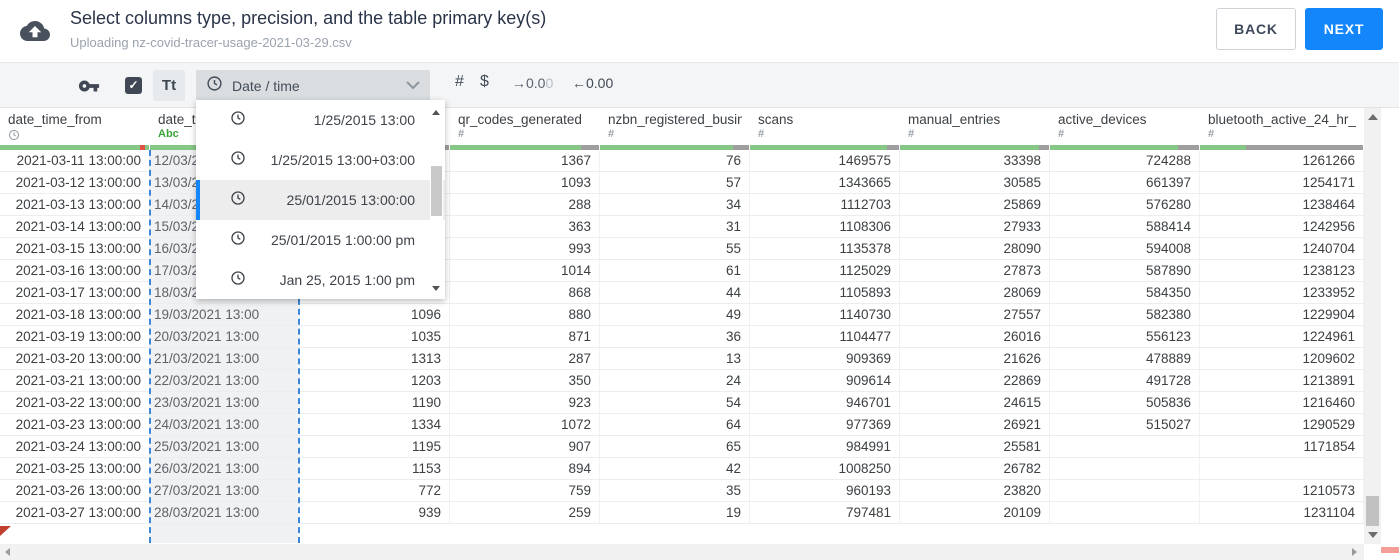  I want to click on table-cell: 868, so click(525, 292).